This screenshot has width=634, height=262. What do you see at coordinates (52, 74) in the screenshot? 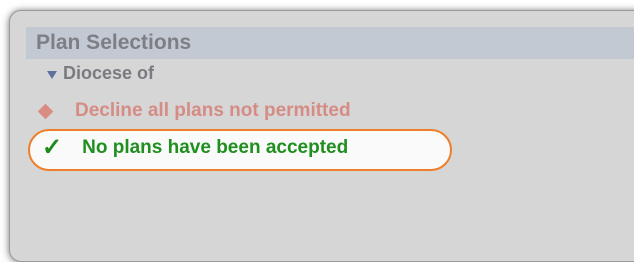
I see `disclosure-triangle-icon` at bounding box center [52, 74].